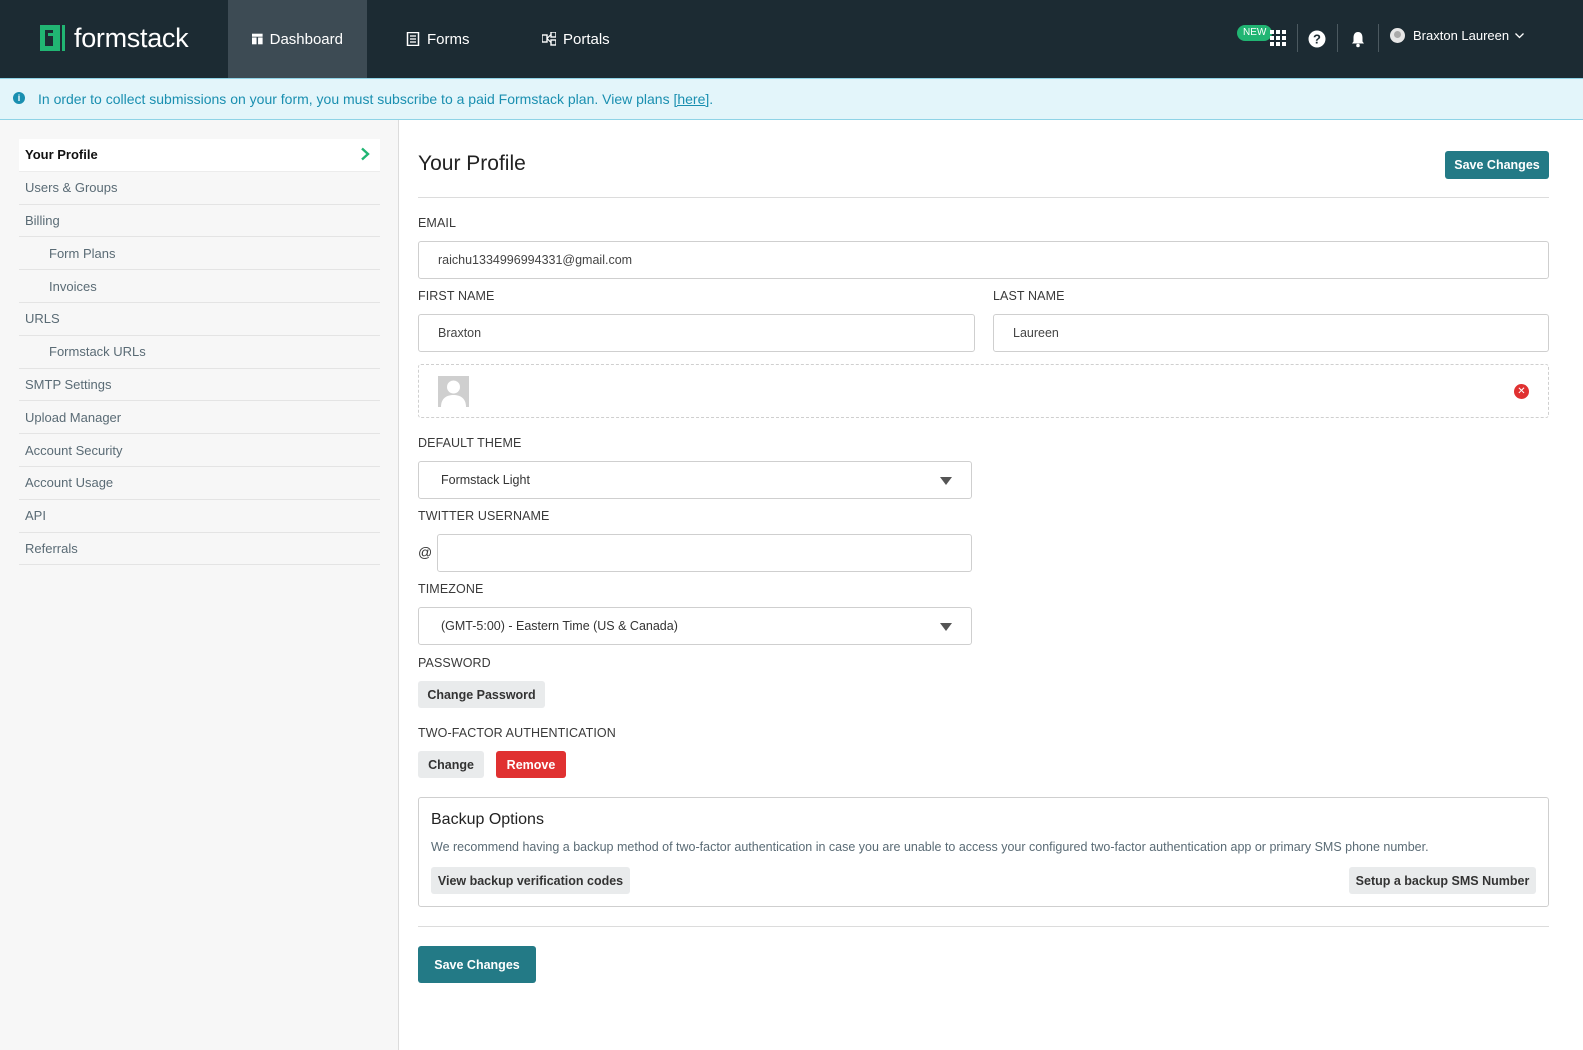  I want to click on formstack-logo: formstack, so click(114, 38).